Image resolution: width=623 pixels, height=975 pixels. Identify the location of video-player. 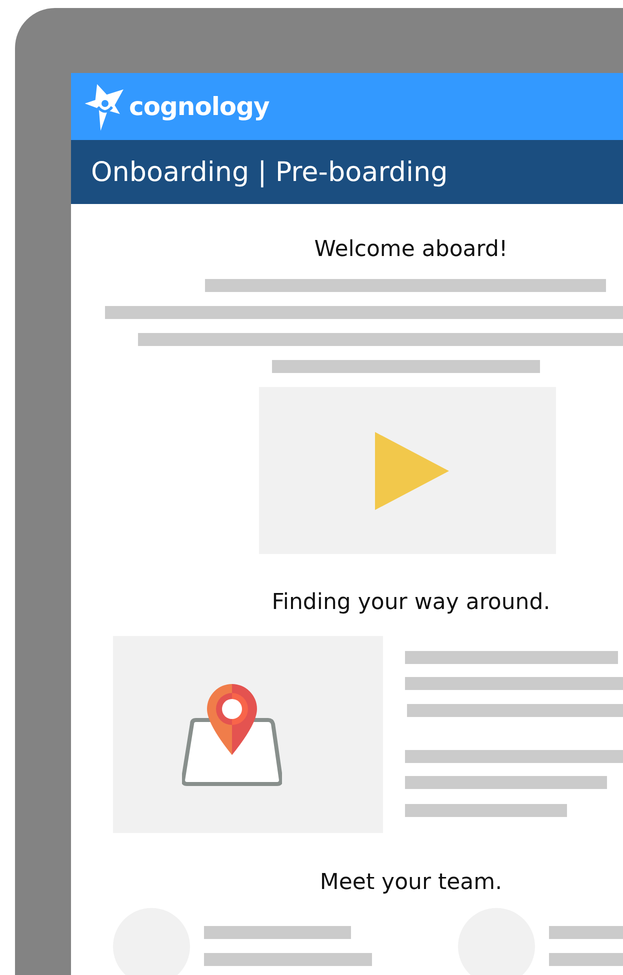
(407, 470).